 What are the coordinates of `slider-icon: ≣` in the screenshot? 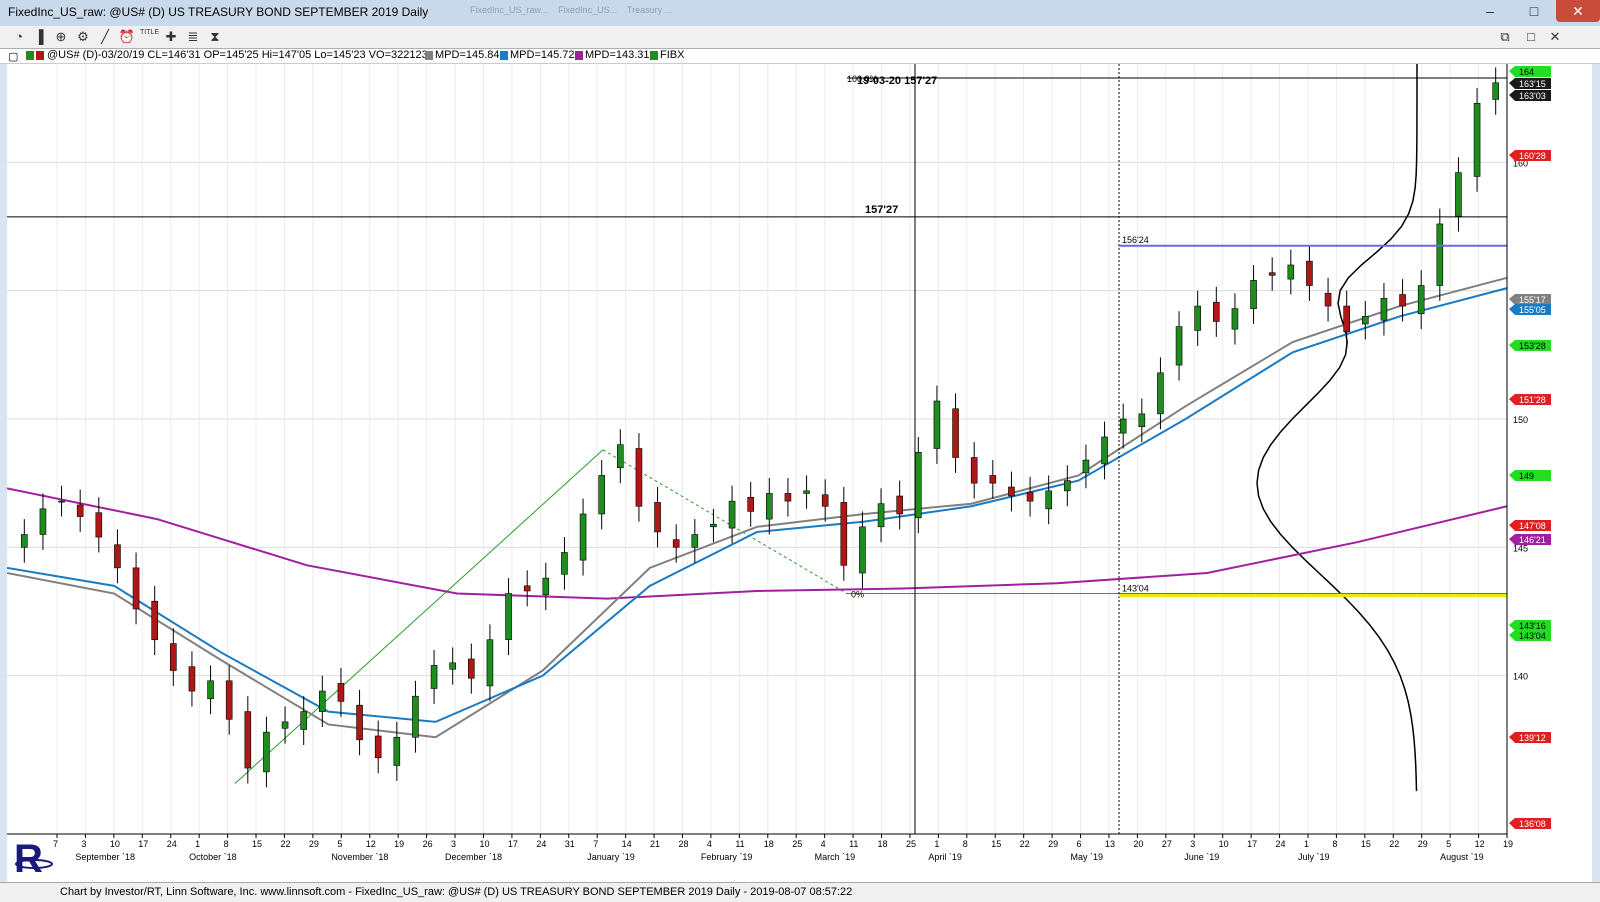 It's located at (193, 37).